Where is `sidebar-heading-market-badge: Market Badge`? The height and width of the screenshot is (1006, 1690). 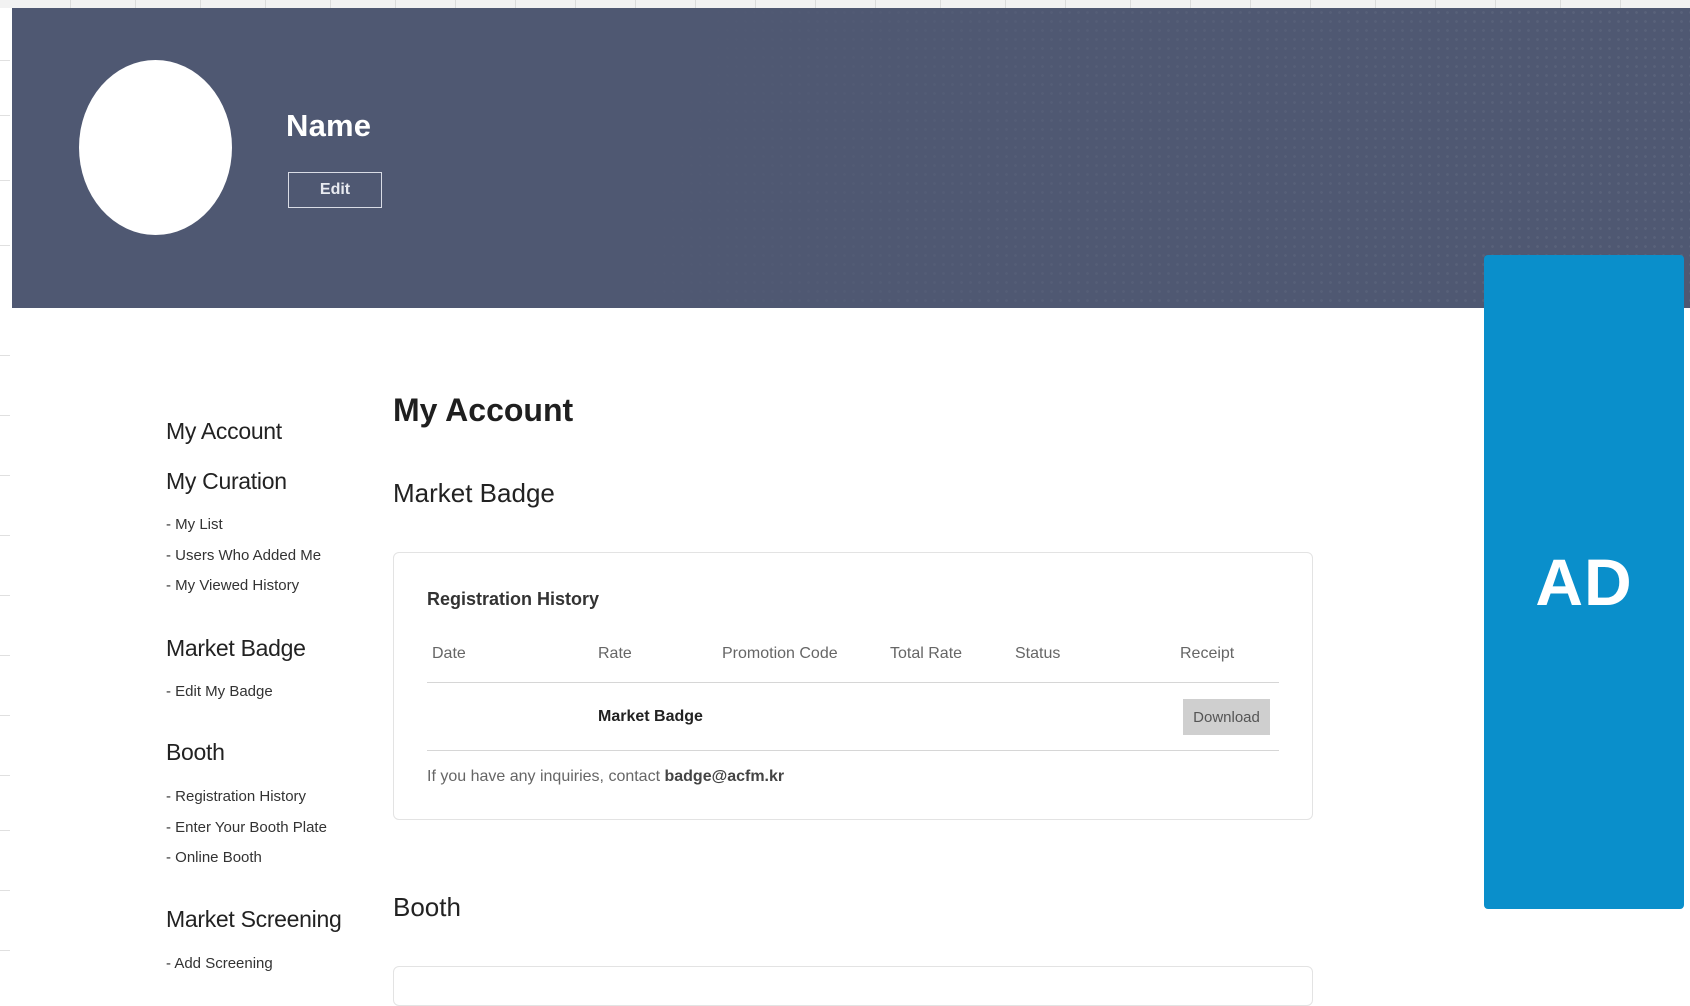
sidebar-heading-market-badge: Market Badge is located at coordinates (236, 648).